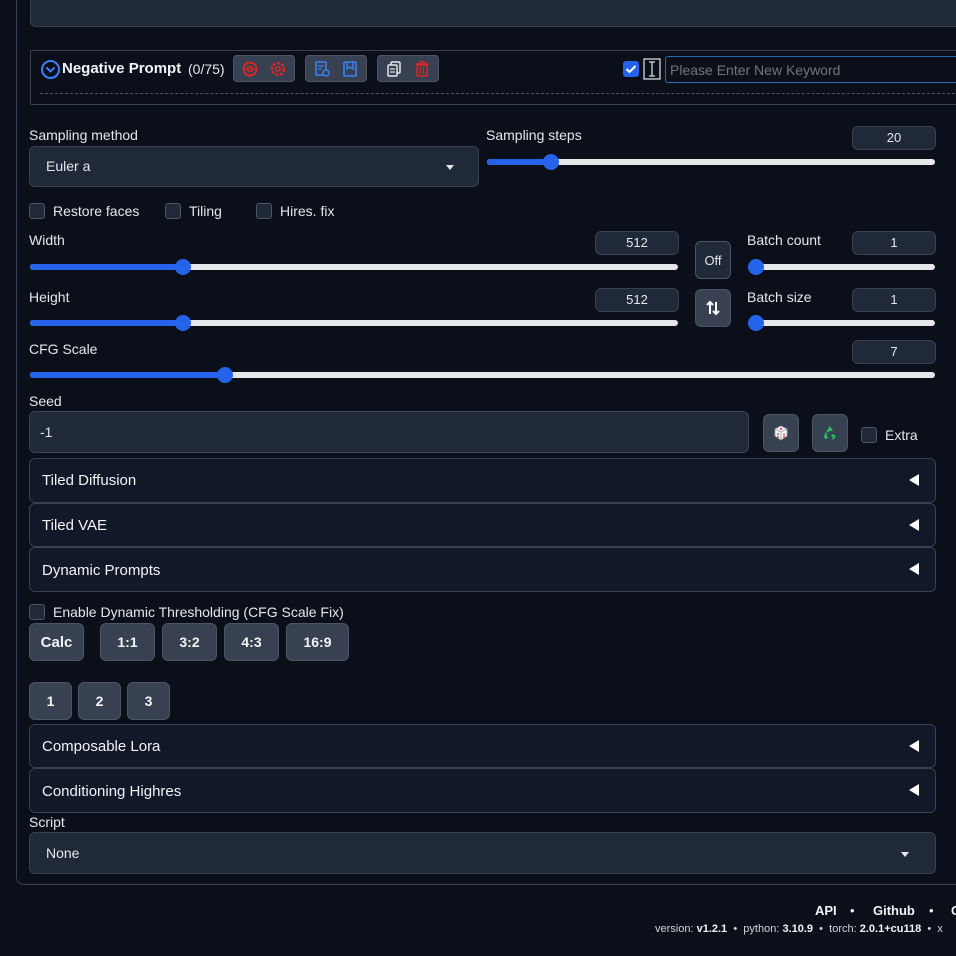 Image resolution: width=956 pixels, height=956 pixels. Describe the element at coordinates (841, 323) in the screenshot. I see `batch-size-slider` at that location.